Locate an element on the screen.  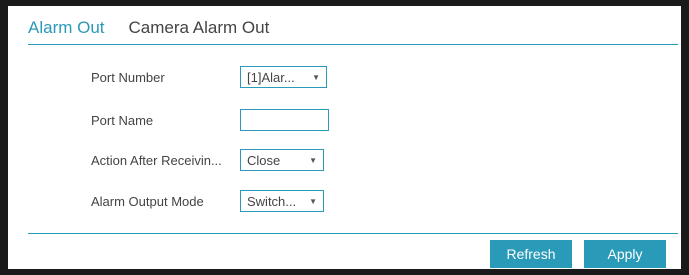
port-name-label: Port Name is located at coordinates (122, 120).